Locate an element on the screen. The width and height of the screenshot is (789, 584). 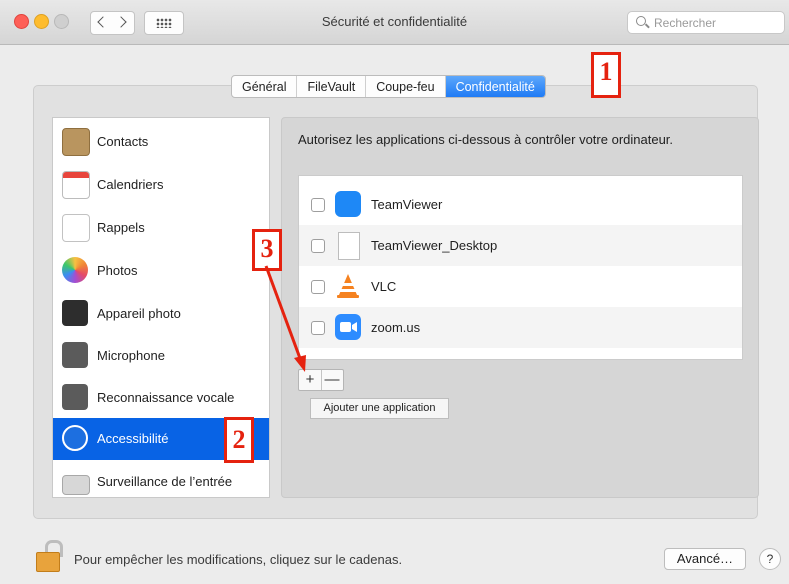
zoom-icon is located at coordinates (348, 327).